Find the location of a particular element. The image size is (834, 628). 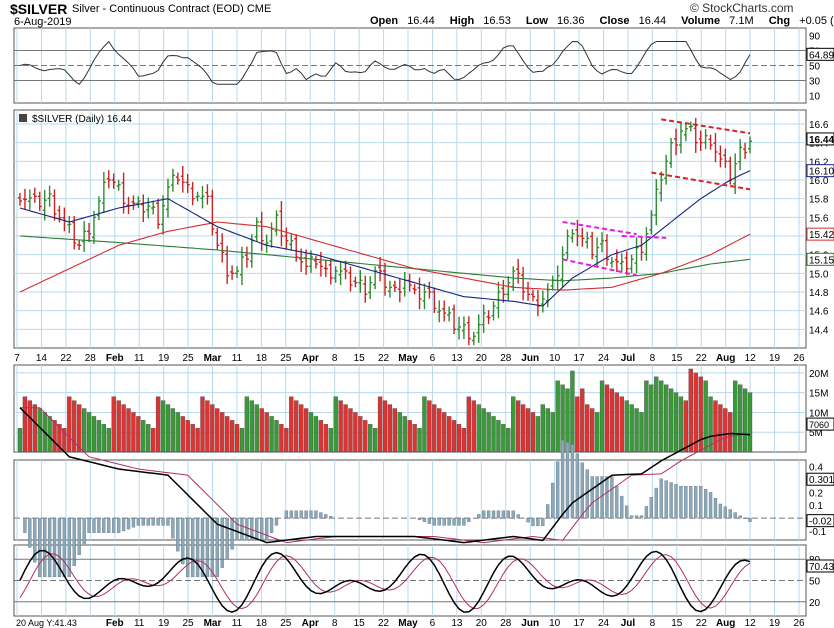

x-tick-label: 20 is located at coordinates (482, 623).